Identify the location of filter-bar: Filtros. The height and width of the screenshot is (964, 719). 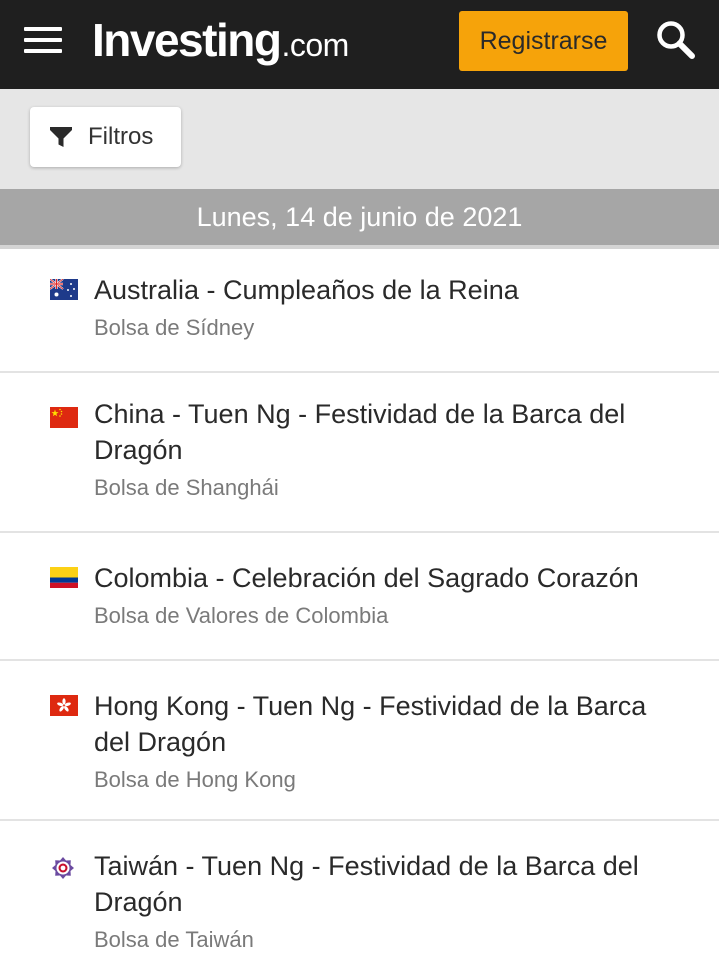
(359, 139).